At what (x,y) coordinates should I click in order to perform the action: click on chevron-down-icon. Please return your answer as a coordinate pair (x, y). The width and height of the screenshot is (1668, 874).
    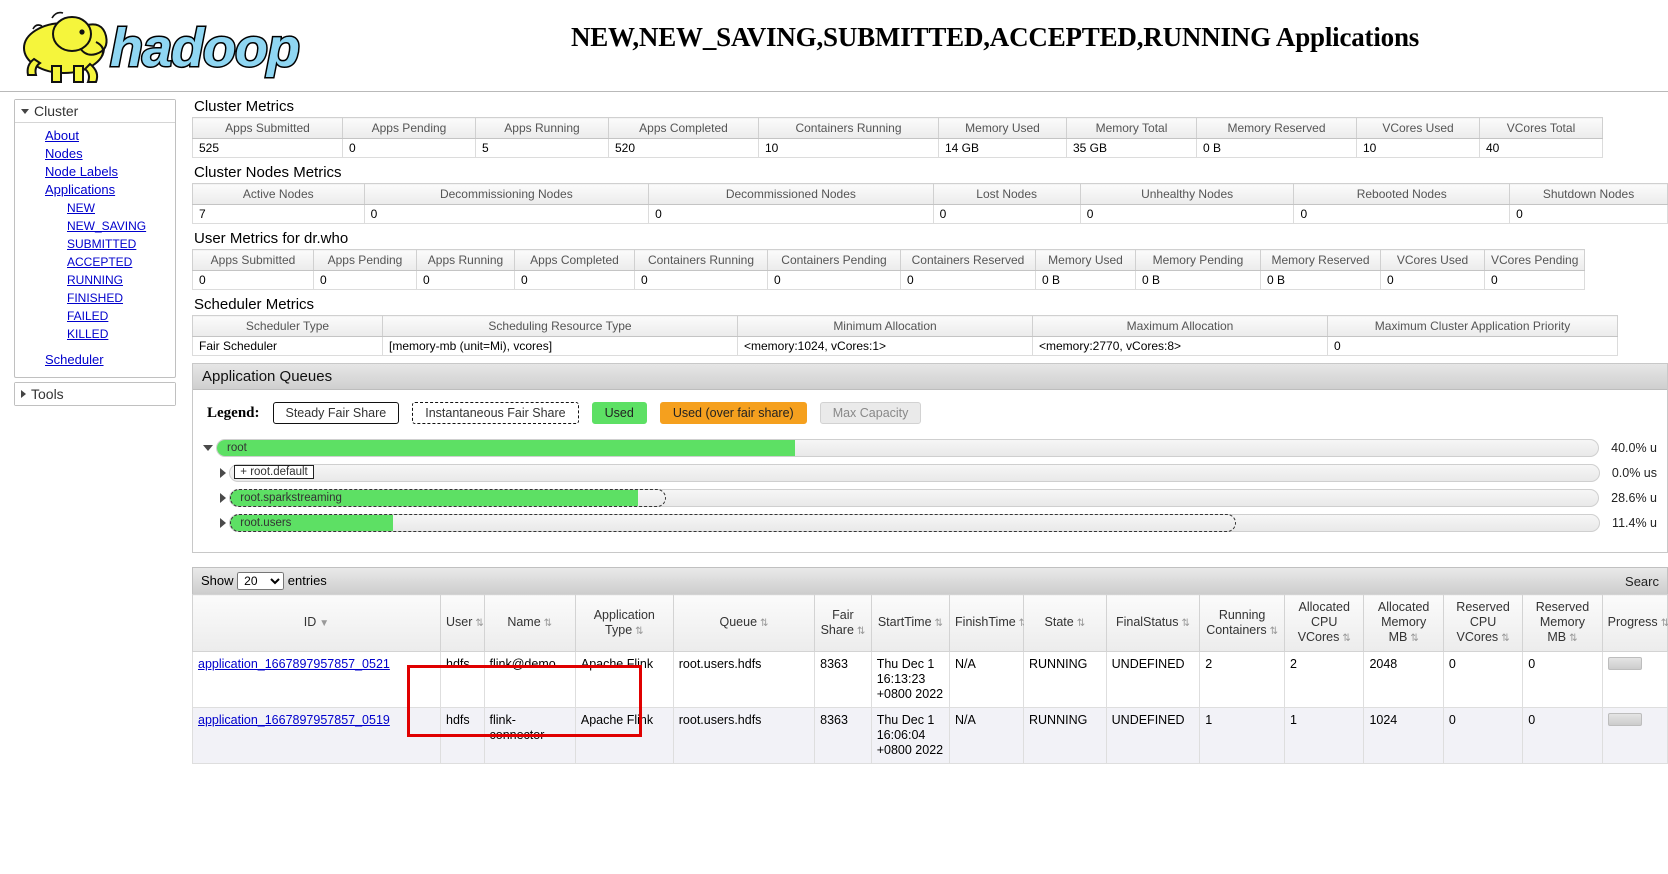
    Looking at the image, I should click on (208, 448).